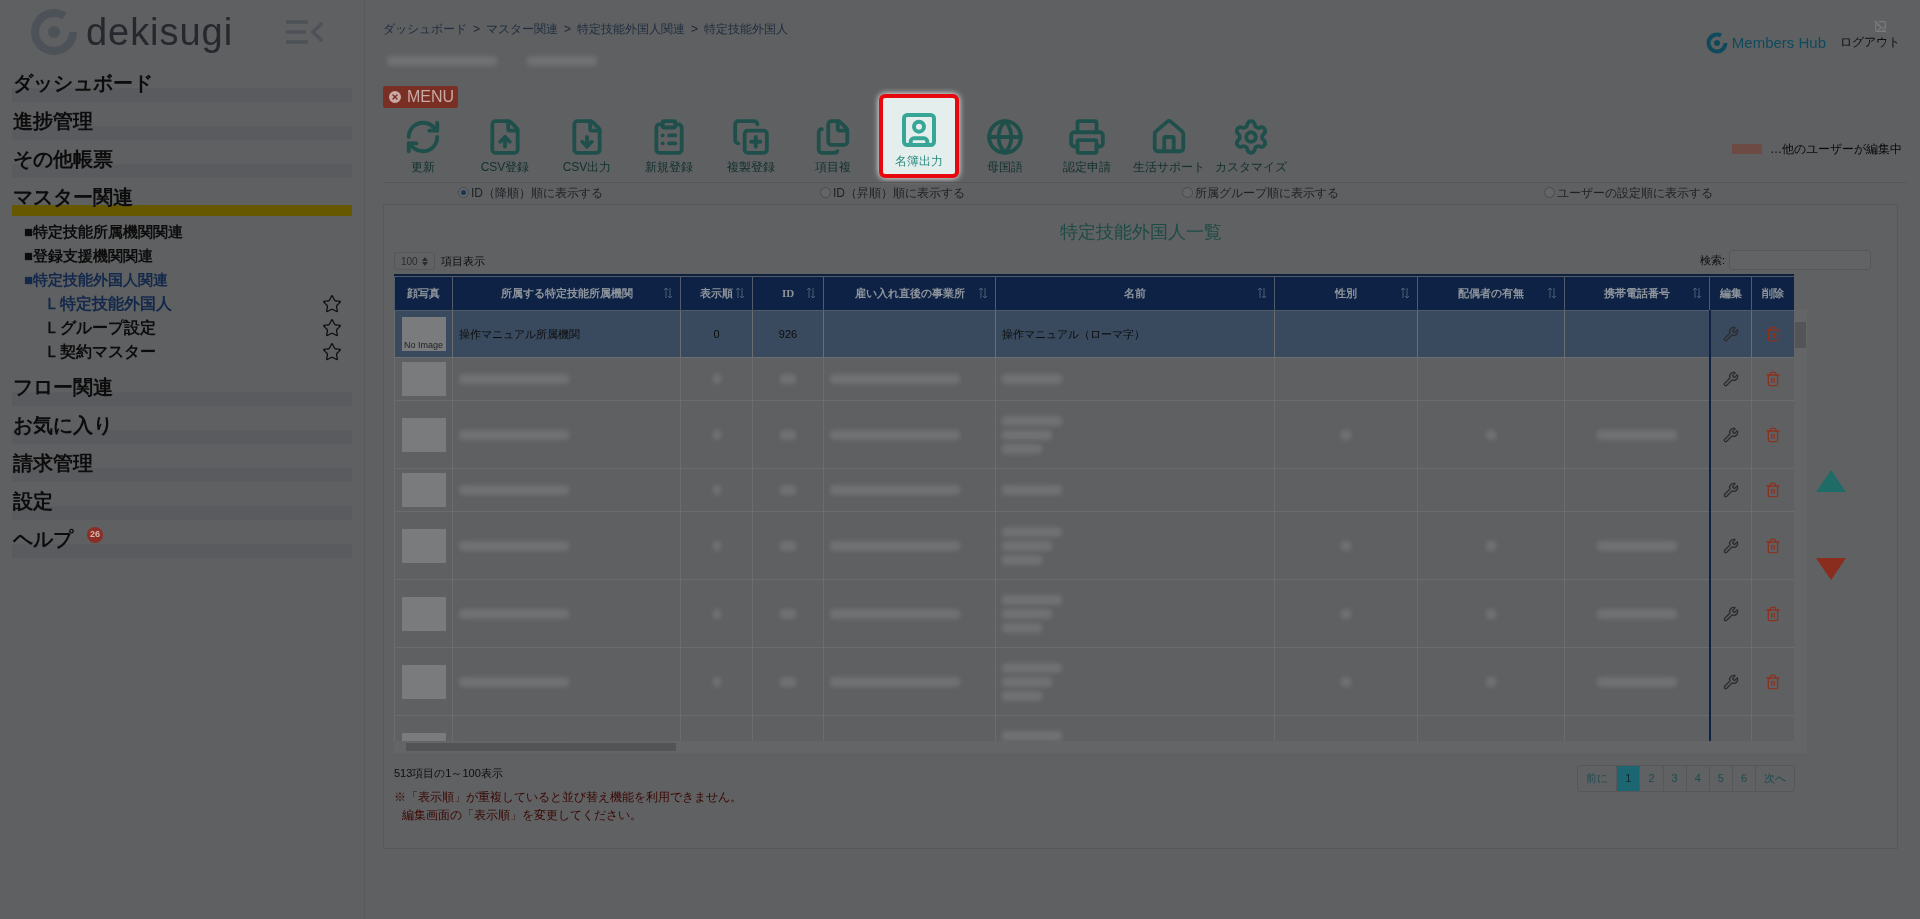 This screenshot has width=1920, height=919. I want to click on sidebar-subitem: Ｌ特定技能外国人, so click(108, 304).